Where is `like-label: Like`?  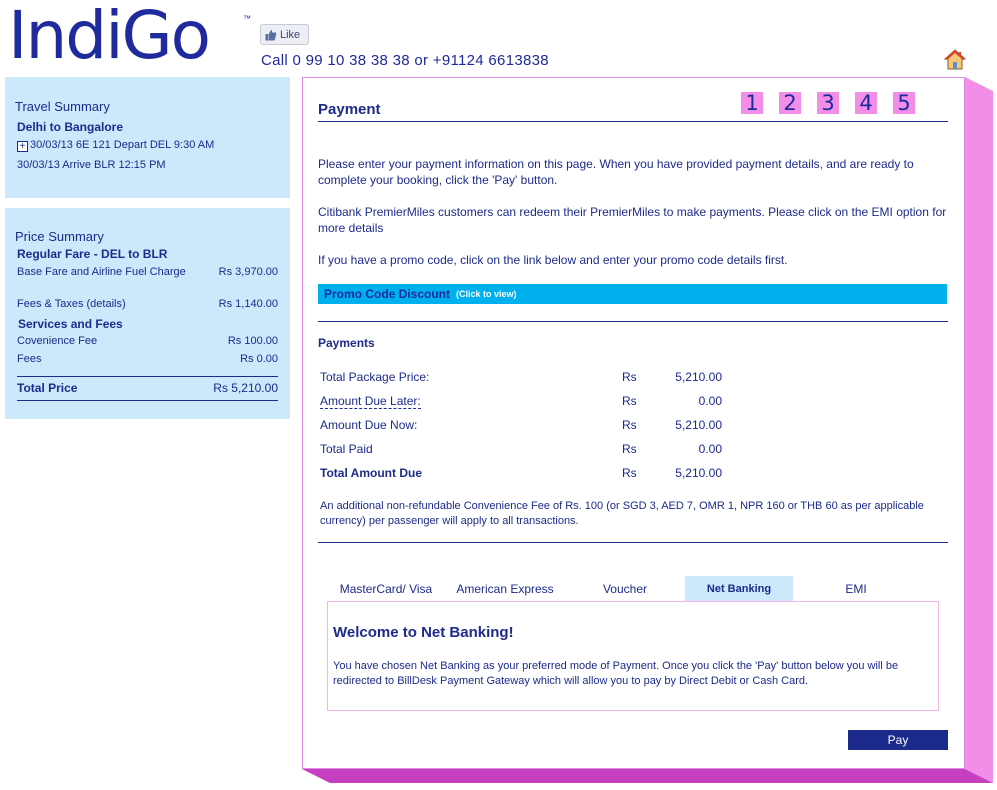
like-label: Like is located at coordinates (290, 34).